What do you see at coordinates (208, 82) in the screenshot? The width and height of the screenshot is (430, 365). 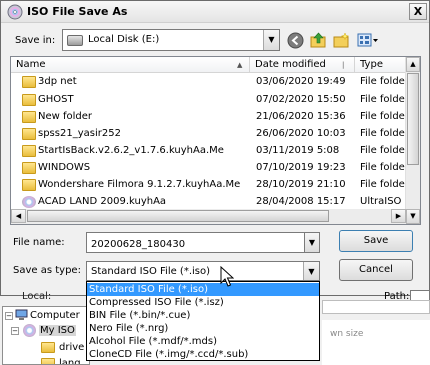 I see `list-item: 3dp net 03/06/2020 19:49 File folde` at bounding box center [208, 82].